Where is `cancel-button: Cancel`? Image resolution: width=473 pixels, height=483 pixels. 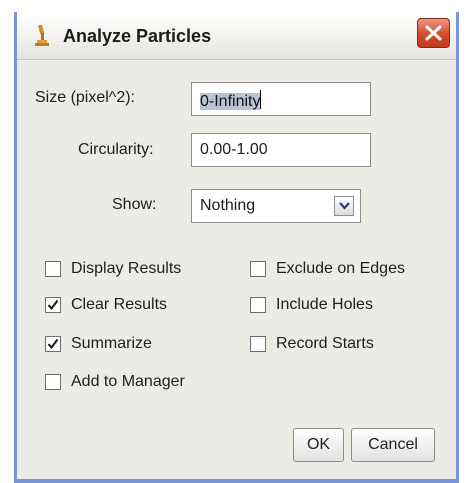
cancel-button: Cancel is located at coordinates (393, 445).